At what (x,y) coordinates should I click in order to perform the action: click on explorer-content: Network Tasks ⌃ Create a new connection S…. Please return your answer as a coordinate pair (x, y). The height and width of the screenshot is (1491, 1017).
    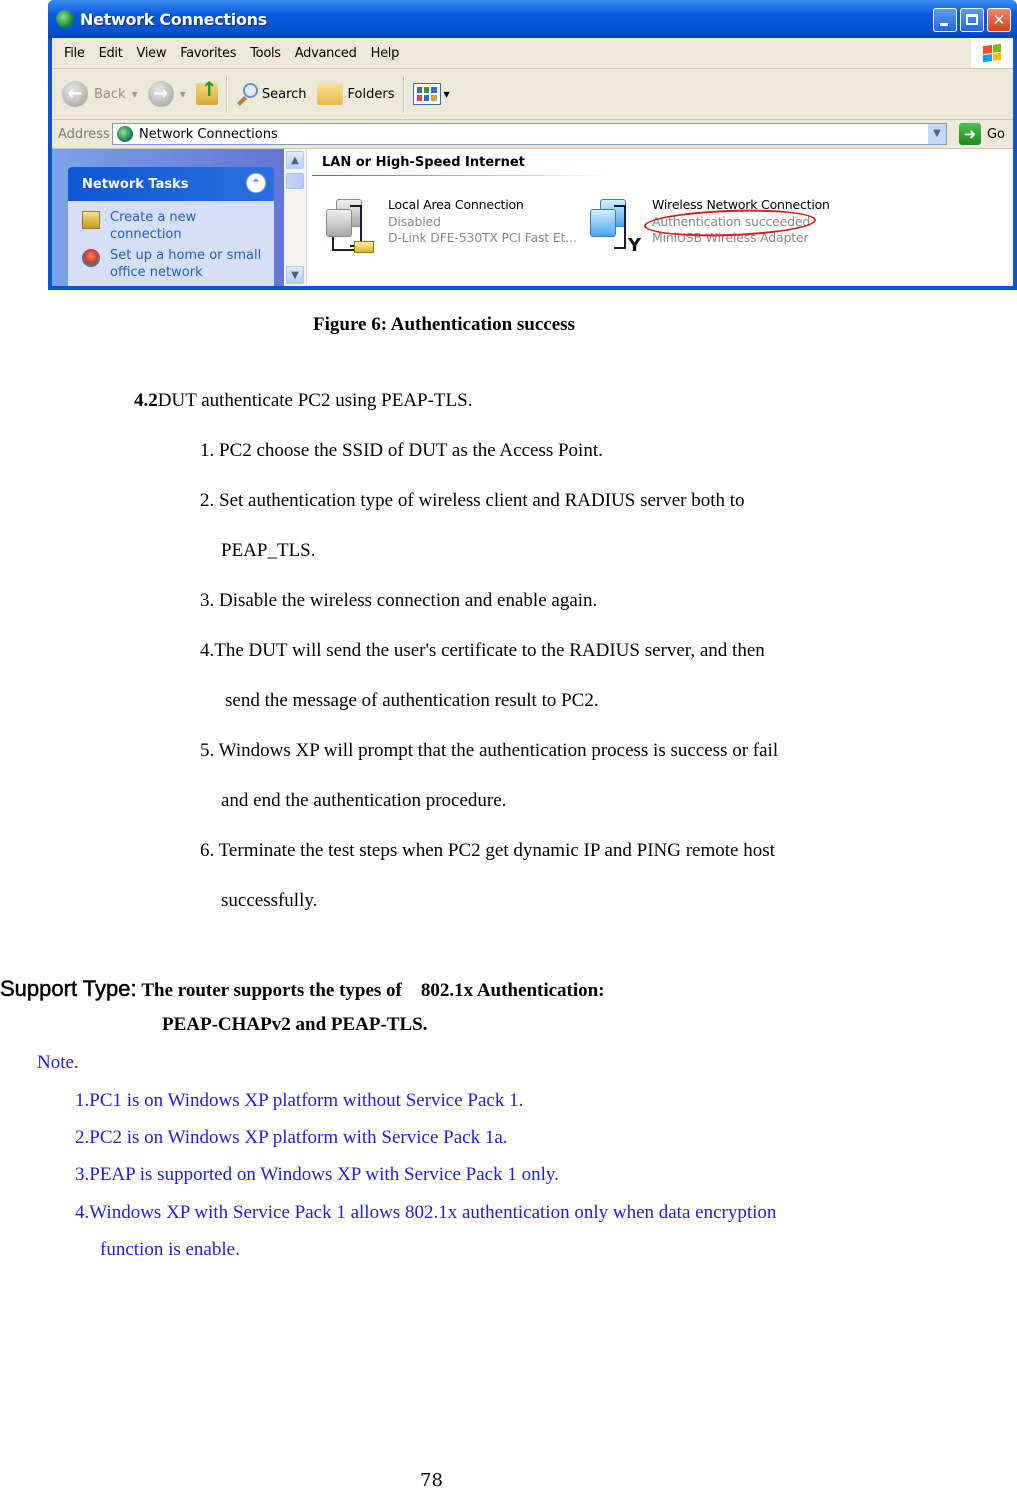
    Looking at the image, I should click on (532, 217).